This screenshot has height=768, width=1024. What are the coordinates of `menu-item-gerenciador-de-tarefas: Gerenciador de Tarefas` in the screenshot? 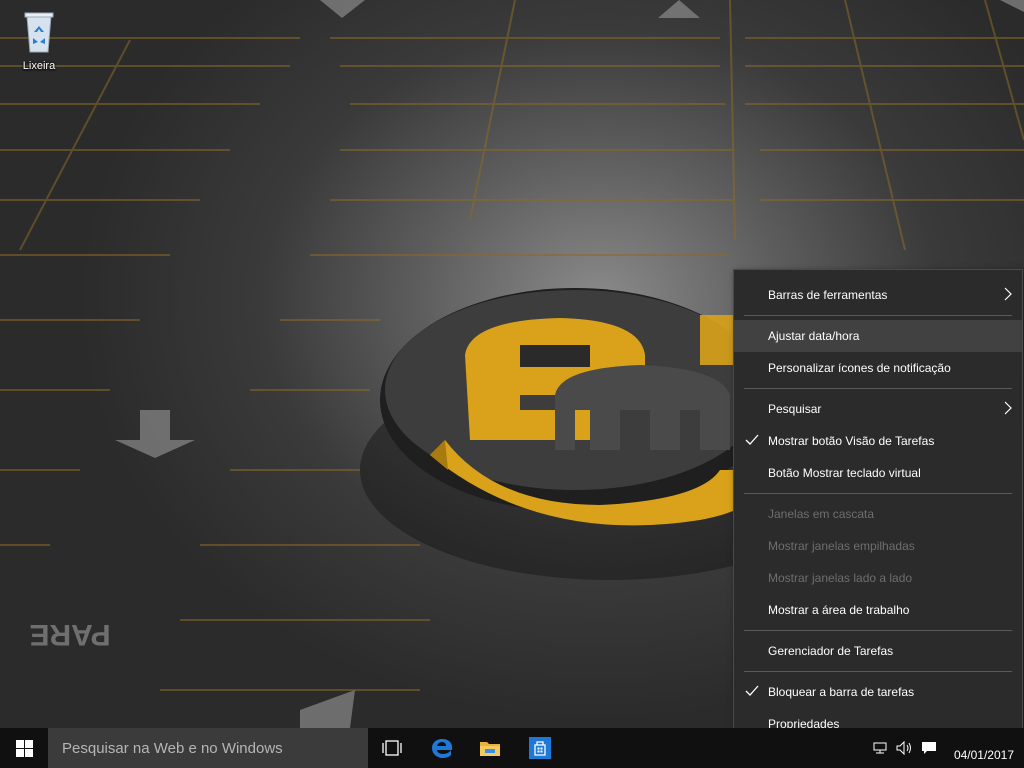 It's located at (878, 651).